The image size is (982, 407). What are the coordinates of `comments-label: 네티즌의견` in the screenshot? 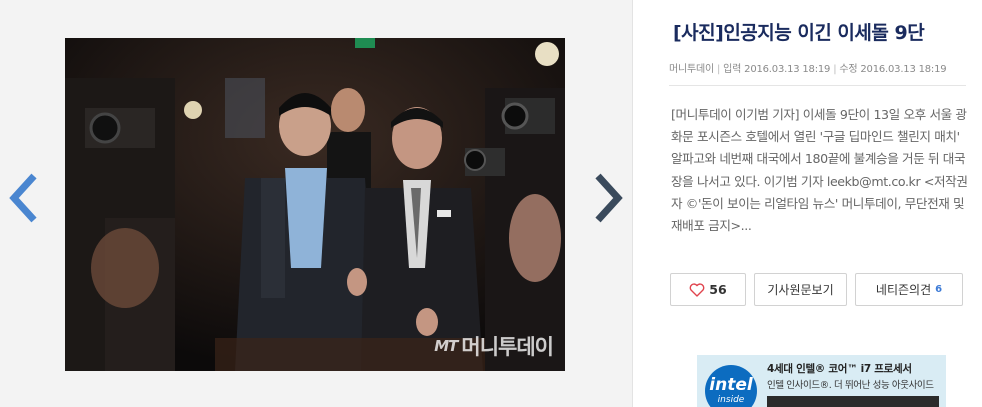 It's located at (903, 290).